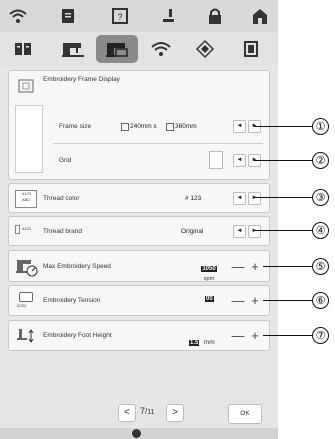 Image resolution: width=335 pixels, height=439 pixels. I want to click on tension-icon: ICON, so click(26, 301).